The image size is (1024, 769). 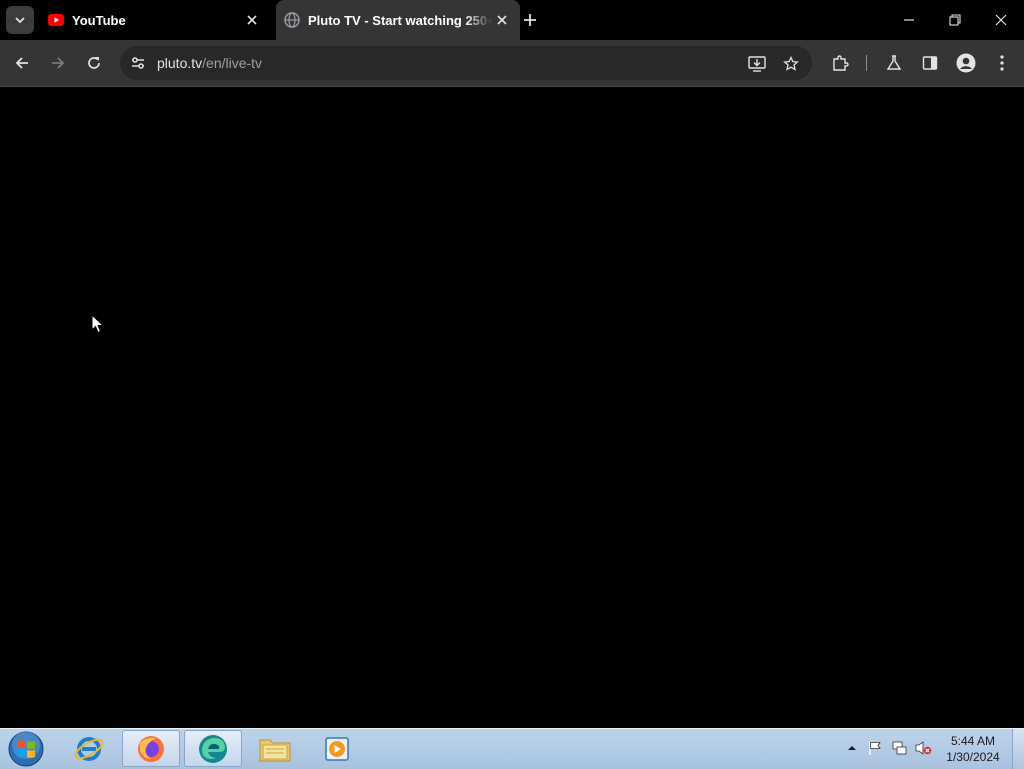 What do you see at coordinates (155, 20) in the screenshot?
I see `tab-youtube: YouTube` at bounding box center [155, 20].